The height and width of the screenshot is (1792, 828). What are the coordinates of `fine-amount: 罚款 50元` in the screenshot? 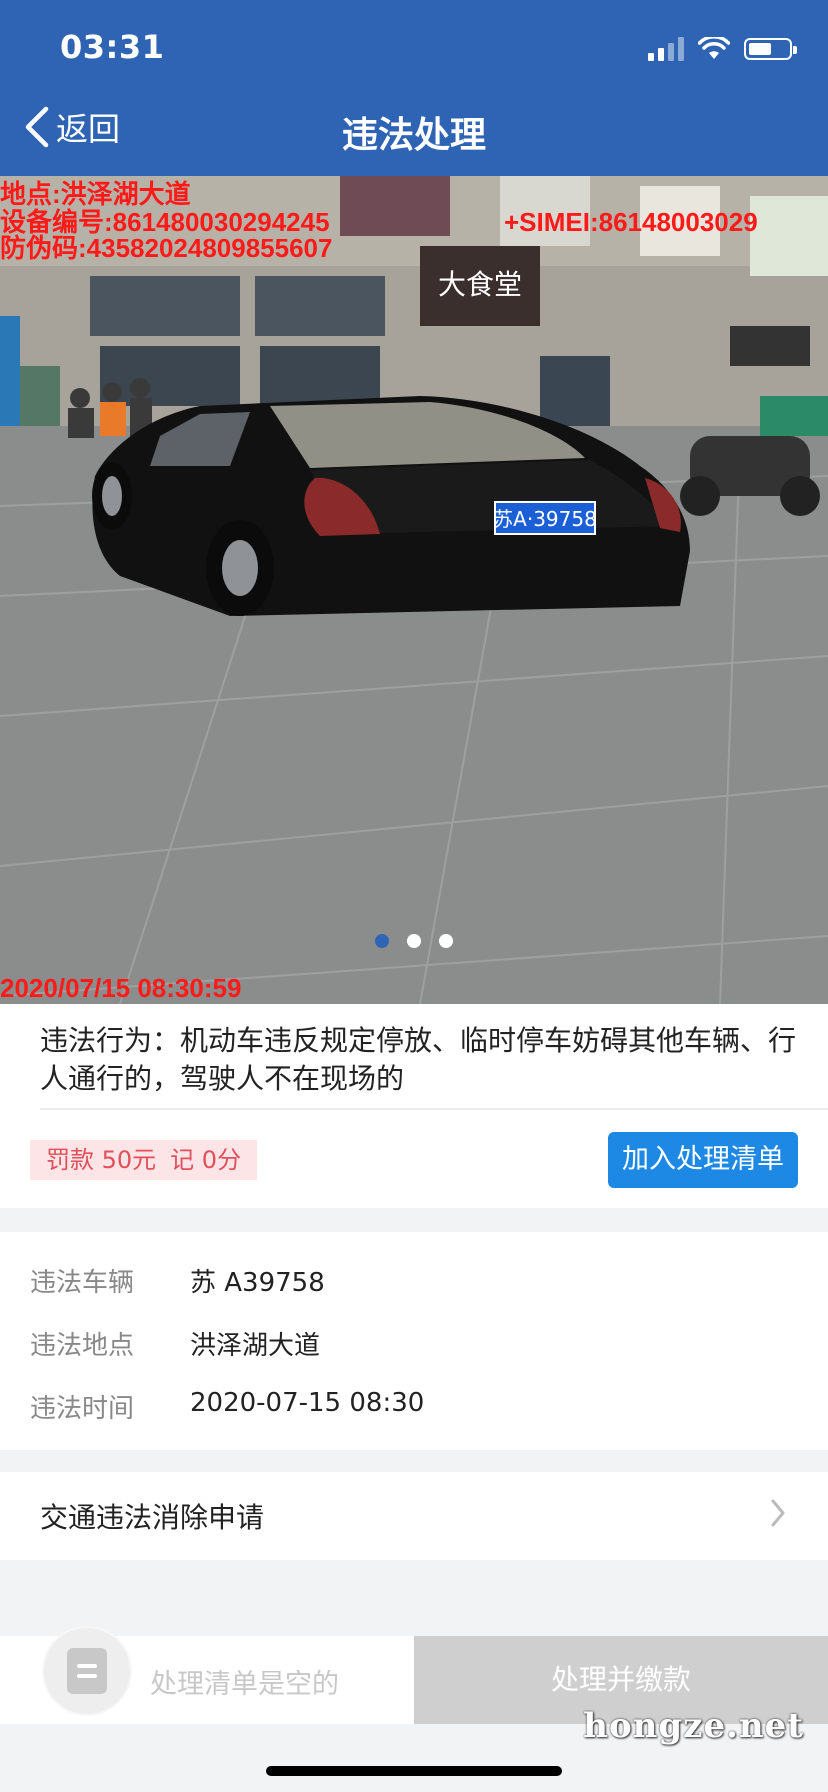 It's located at (101, 1160).